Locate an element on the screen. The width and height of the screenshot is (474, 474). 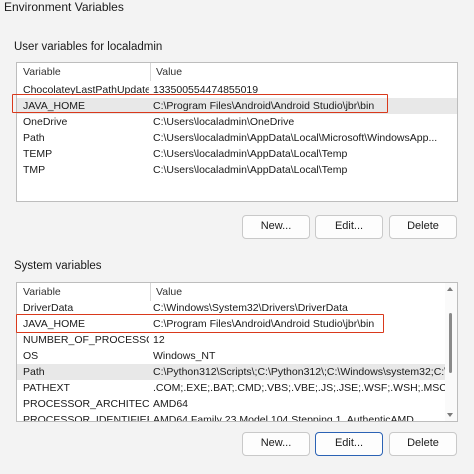
table-row: PROCESSOR_ARCHITECTURE AMD64 is located at coordinates (237, 404).